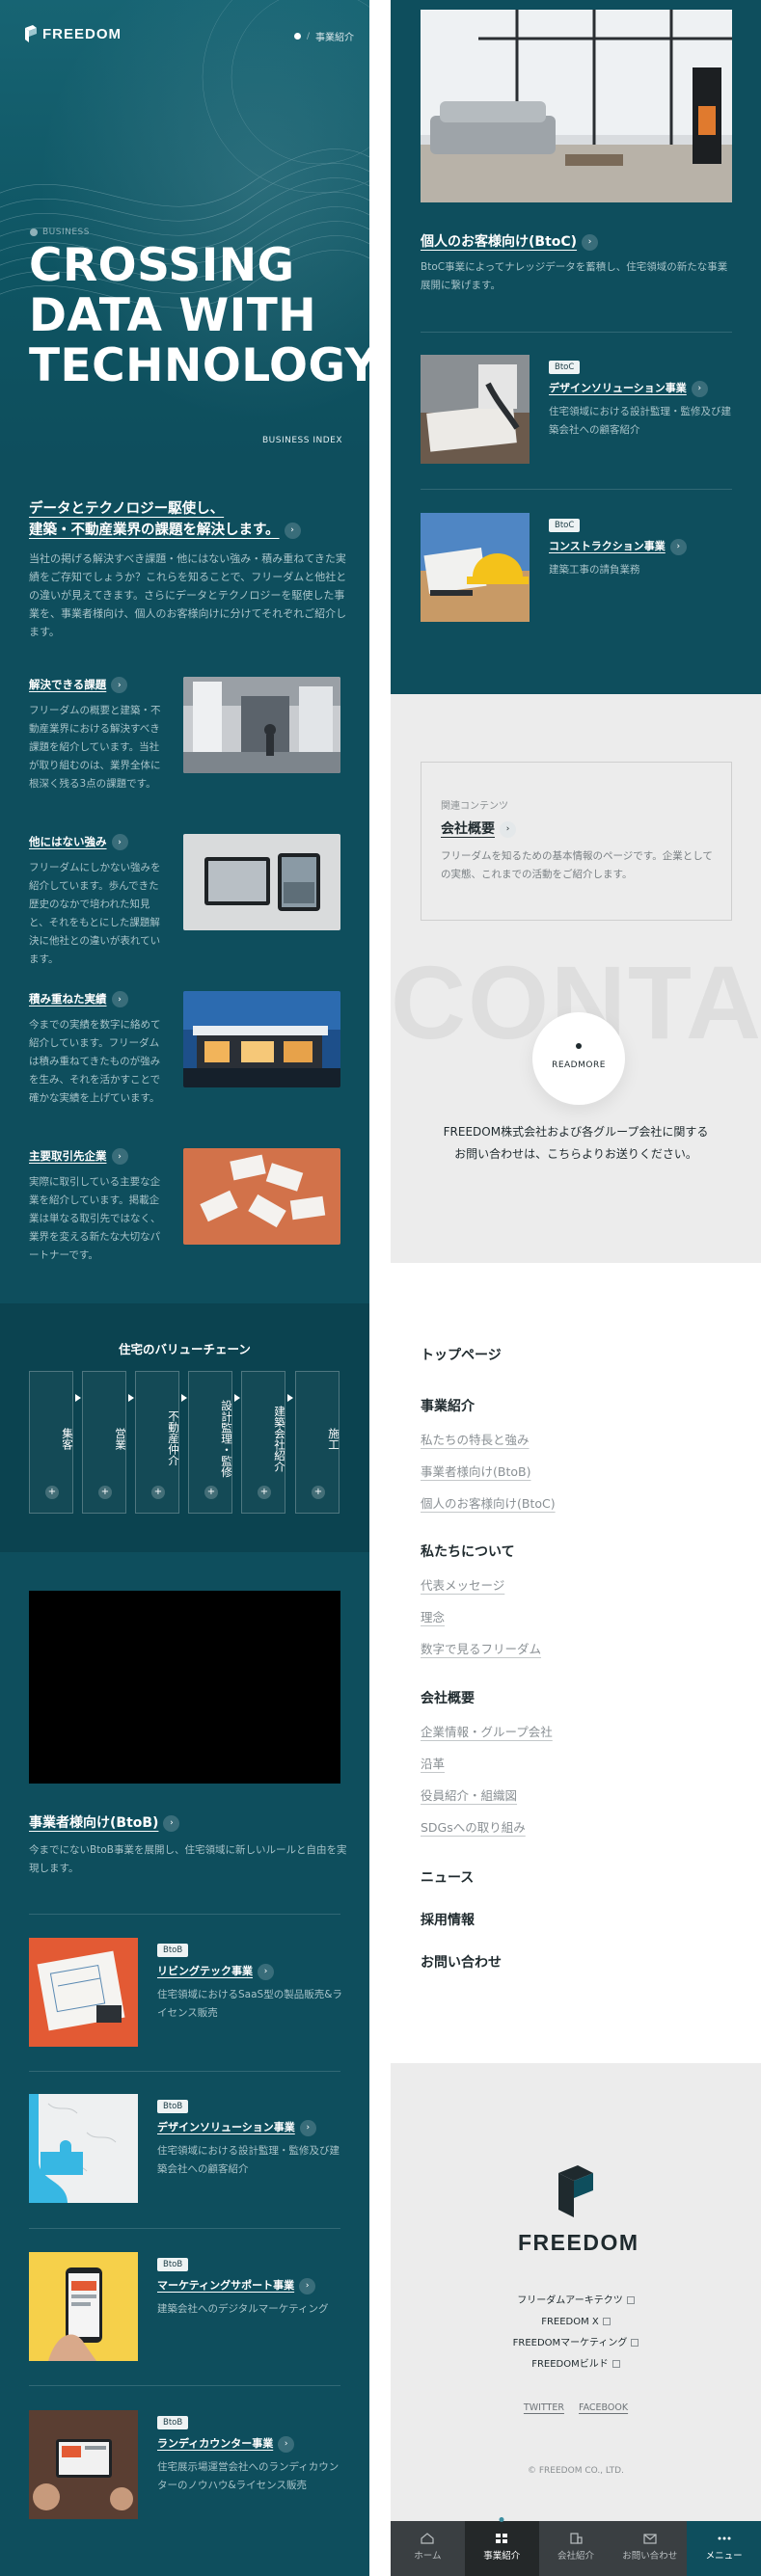 This screenshot has height=2576, width=761. What do you see at coordinates (476, 1439) in the screenshot?
I see `nav-link: 私たちの特長と強み` at bounding box center [476, 1439].